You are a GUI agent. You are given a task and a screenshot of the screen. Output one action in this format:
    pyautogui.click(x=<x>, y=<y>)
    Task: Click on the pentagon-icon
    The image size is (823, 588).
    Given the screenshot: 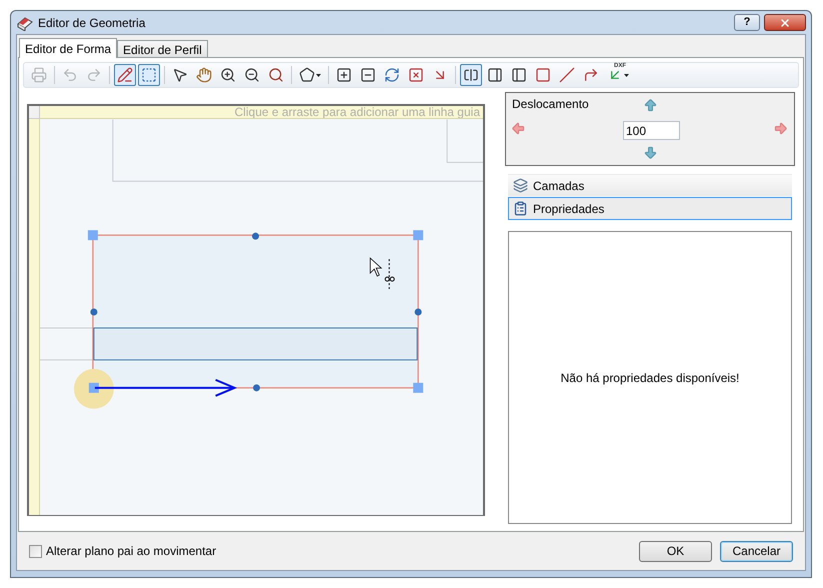 What is the action you would take?
    pyautogui.click(x=307, y=75)
    